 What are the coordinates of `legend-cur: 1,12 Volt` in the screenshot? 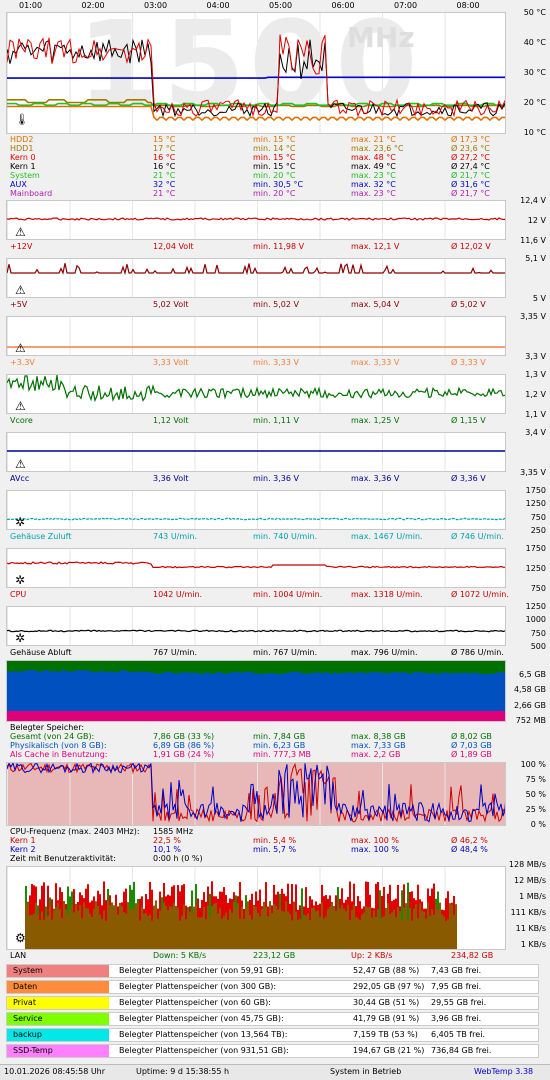 It's located at (171, 420).